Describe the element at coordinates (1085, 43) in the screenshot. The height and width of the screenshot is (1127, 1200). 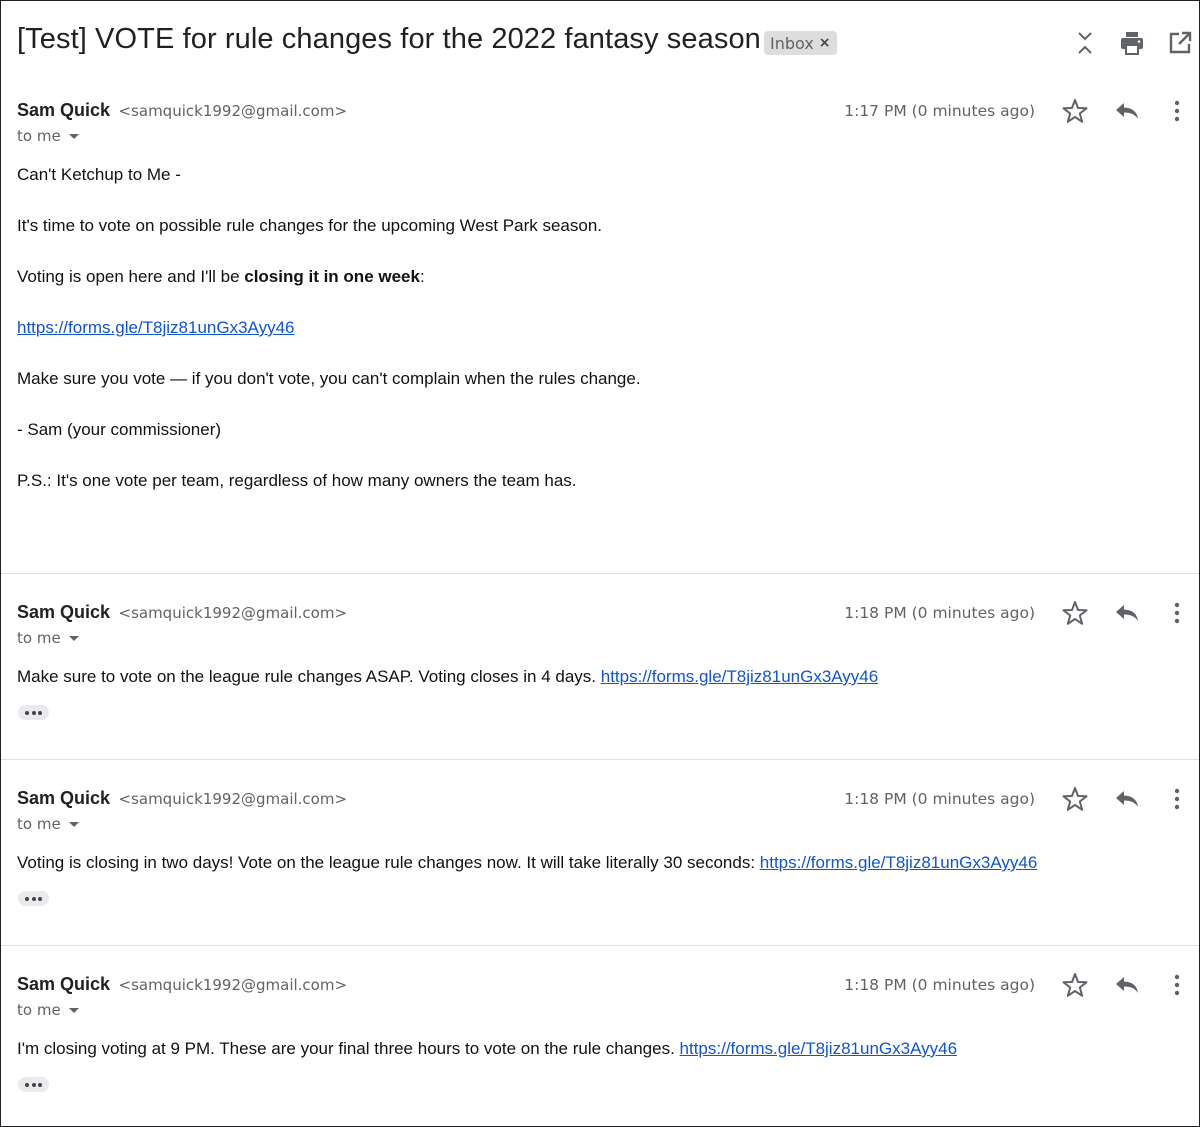
I see `collapse-all-icon` at that location.